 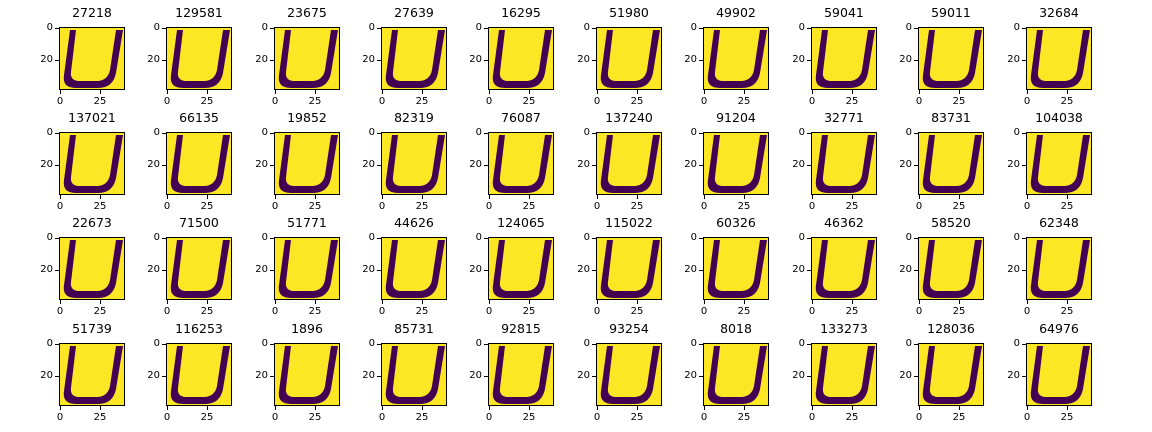 What do you see at coordinates (619, 372) in the screenshot?
I see `image-panel: 93254 0 20 0 25` at bounding box center [619, 372].